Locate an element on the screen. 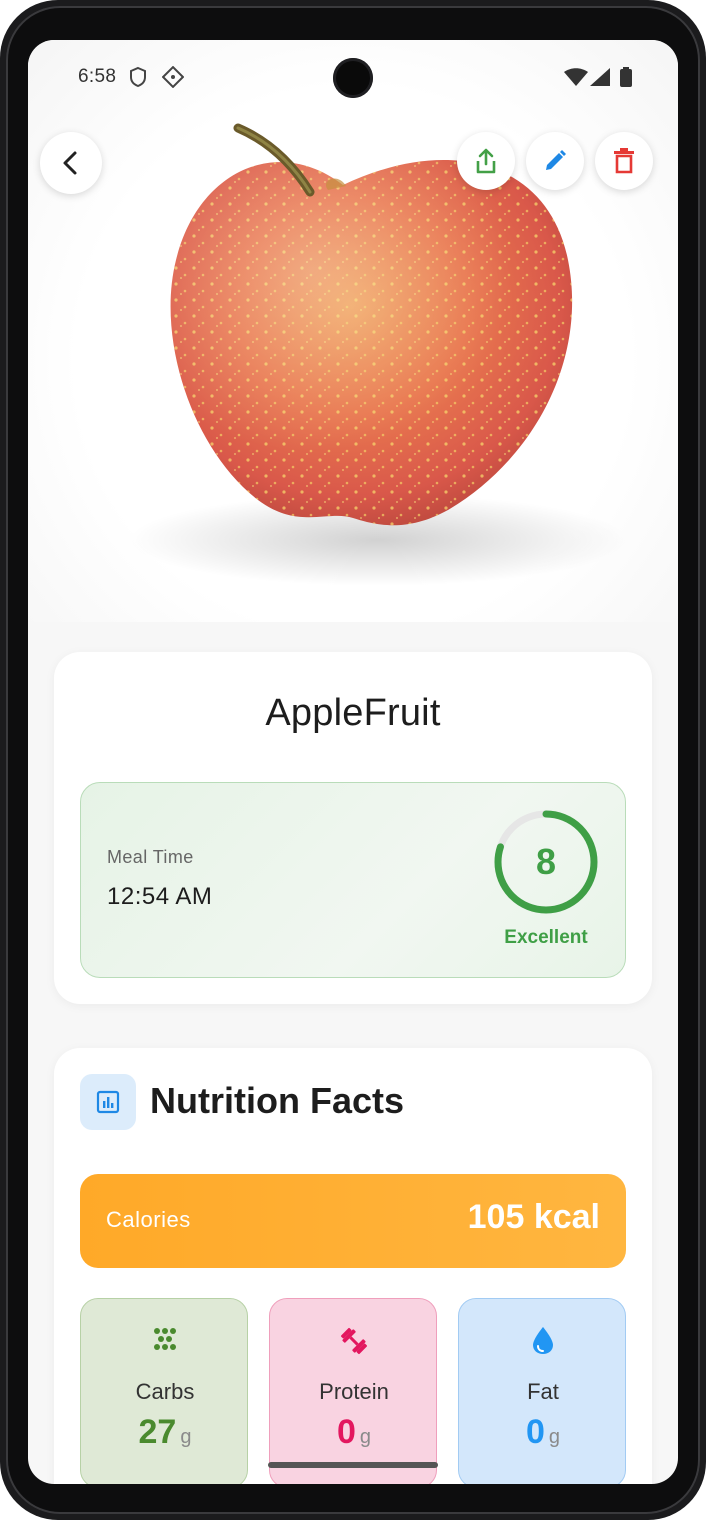  macro-name: Fat is located at coordinates (543, 1391).